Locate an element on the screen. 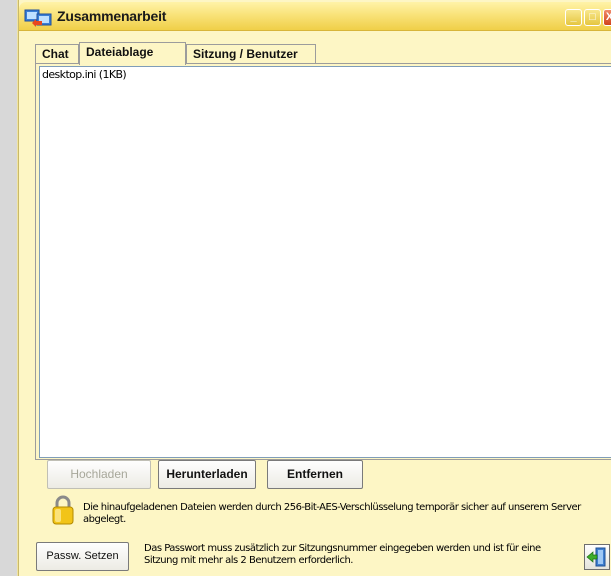 This screenshot has width=611, height=576. list-item: desktop.ini (1KB) is located at coordinates (84, 74).